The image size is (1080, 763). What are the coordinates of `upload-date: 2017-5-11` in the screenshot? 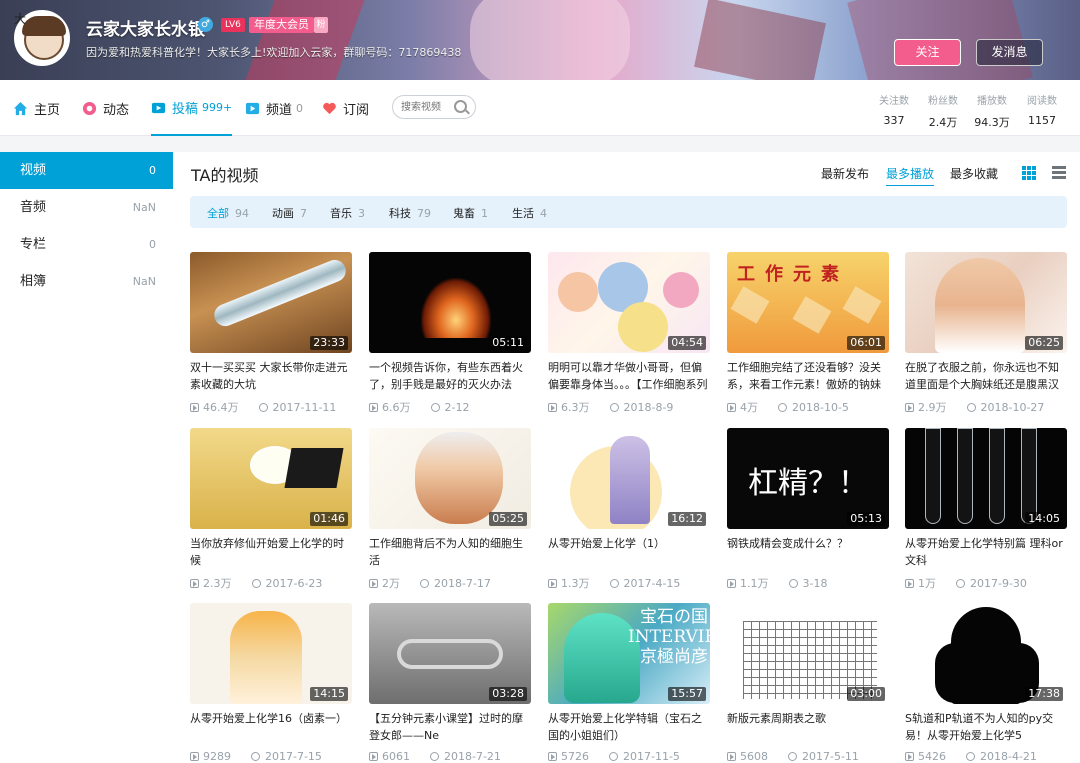 It's located at (830, 756).